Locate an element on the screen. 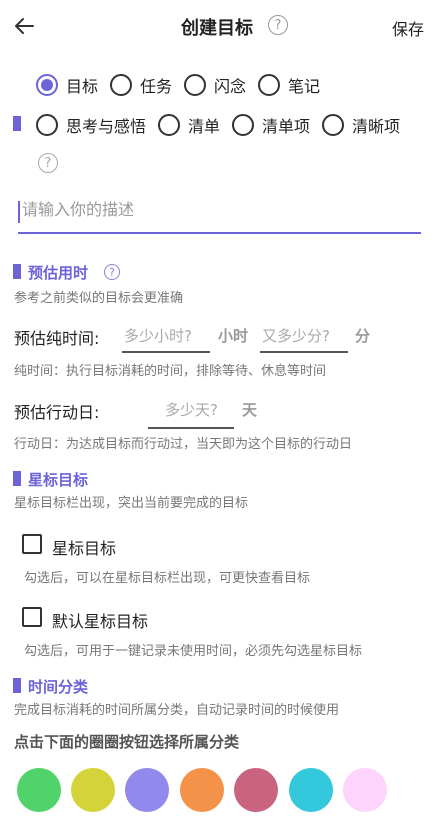 The width and height of the screenshot is (439, 832). minutes-unit: 分 is located at coordinates (363, 336).